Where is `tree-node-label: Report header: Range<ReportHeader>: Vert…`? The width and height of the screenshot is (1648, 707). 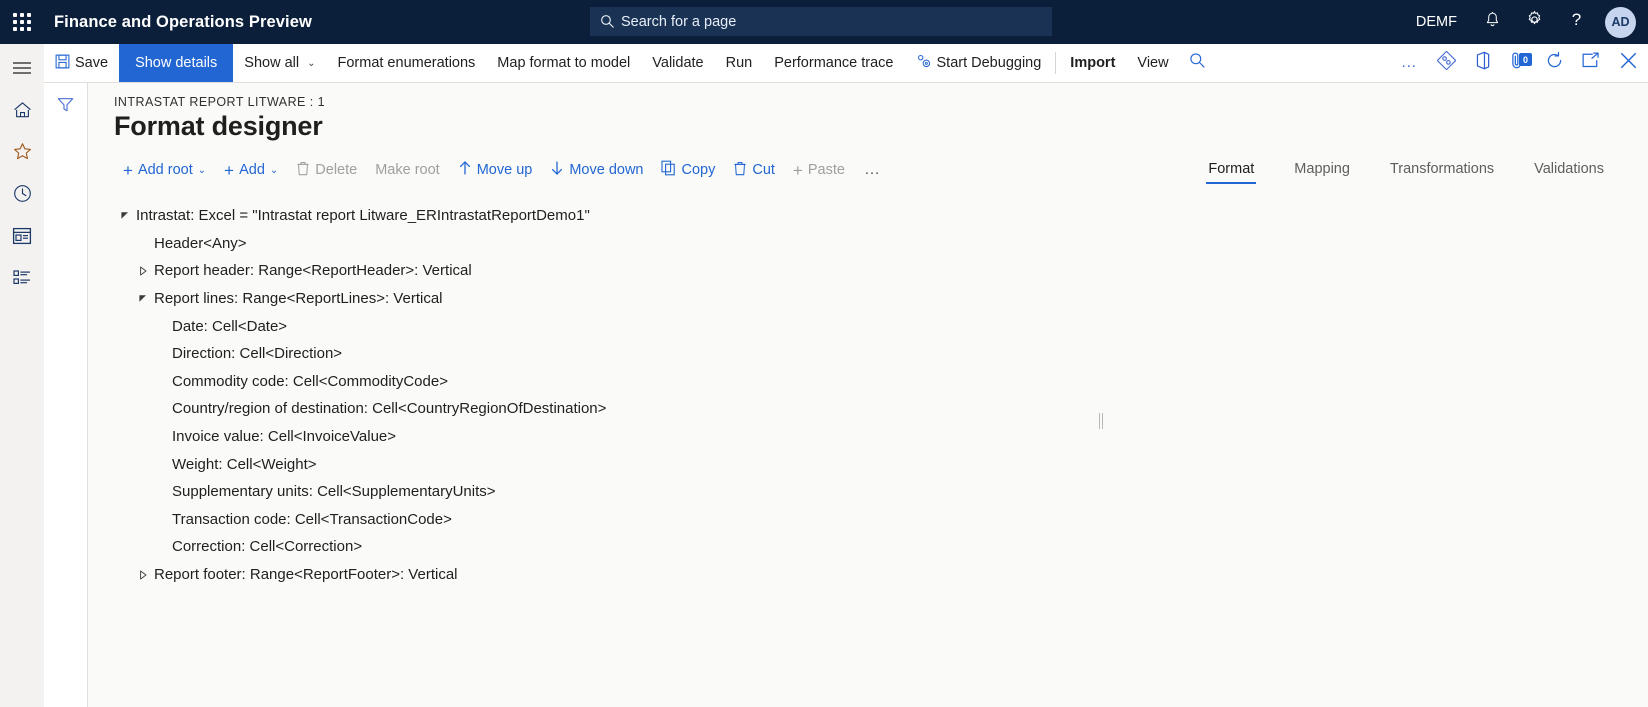
tree-node-label: Report header: Range<ReportHeader>: Vert… is located at coordinates (313, 271).